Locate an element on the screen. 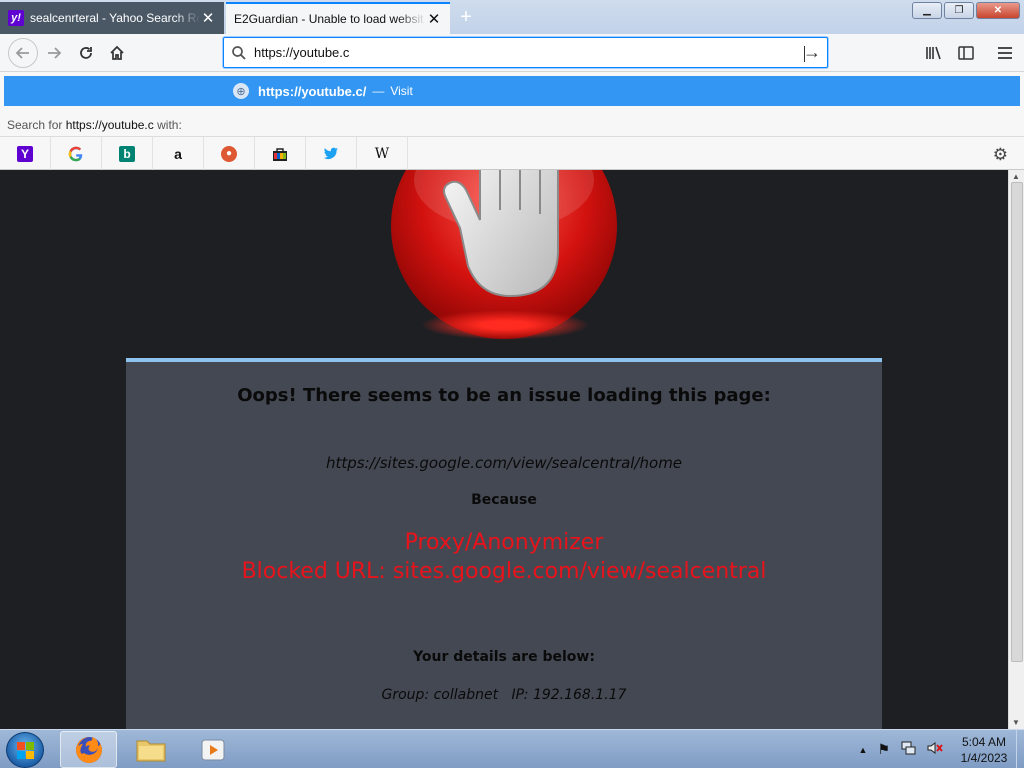 The image size is (1024, 768). text-cursor-icon is located at coordinates (804, 54).